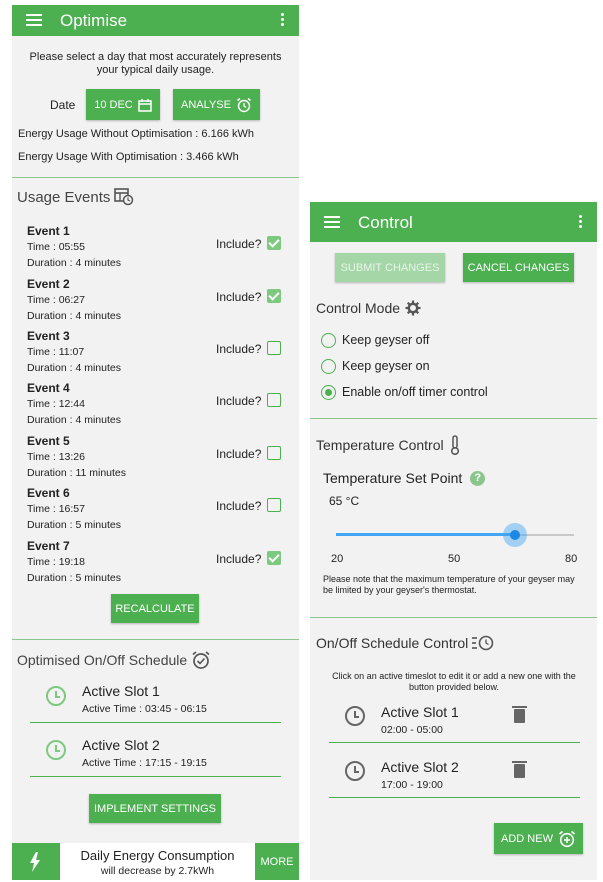 Image resolution: width=603 pixels, height=882 pixels. What do you see at coordinates (244, 104) in the screenshot?
I see `alarm-clock-icon` at bounding box center [244, 104].